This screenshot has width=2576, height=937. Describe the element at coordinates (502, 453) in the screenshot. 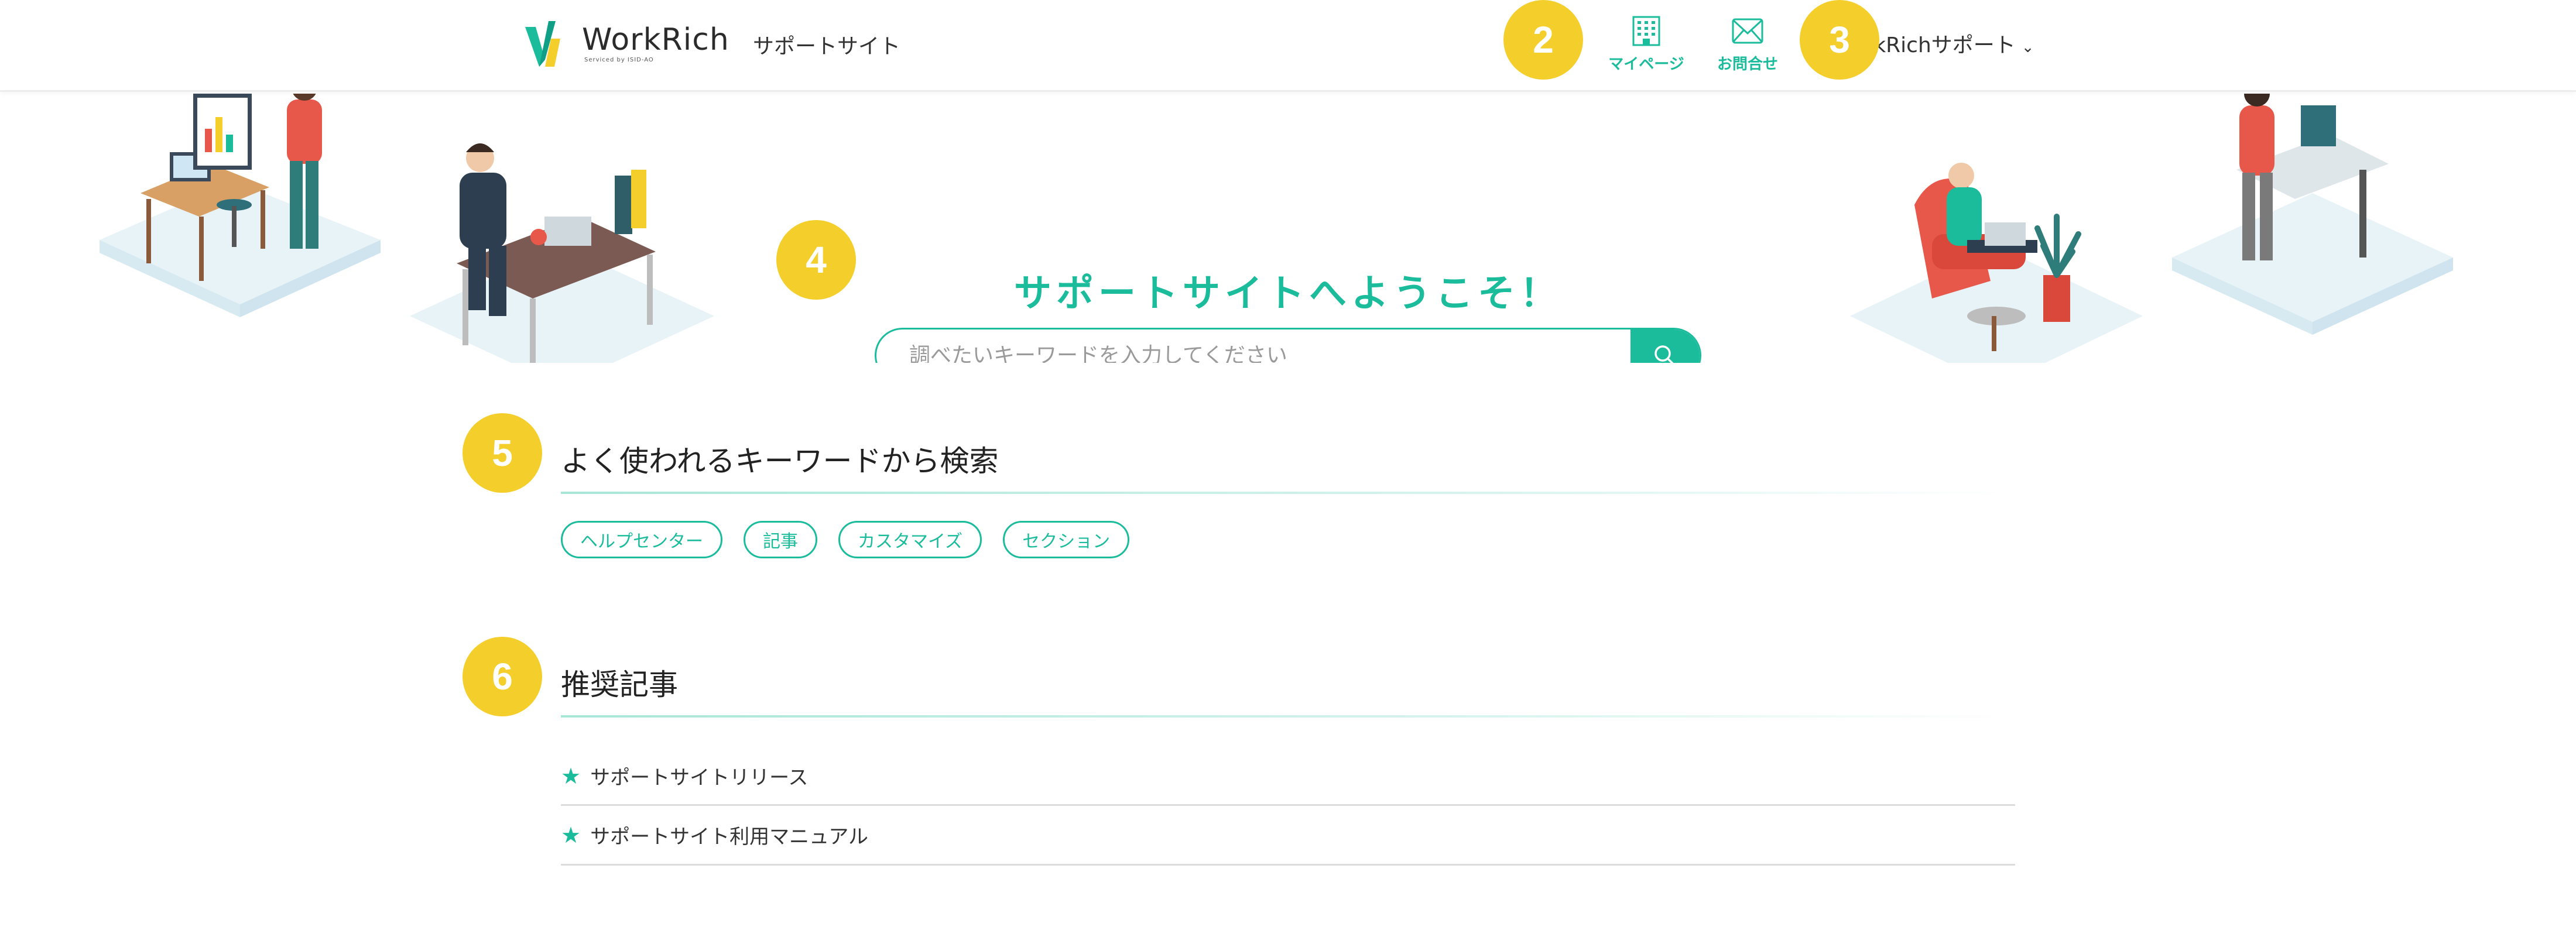

I see `callout-badge: 5` at that location.